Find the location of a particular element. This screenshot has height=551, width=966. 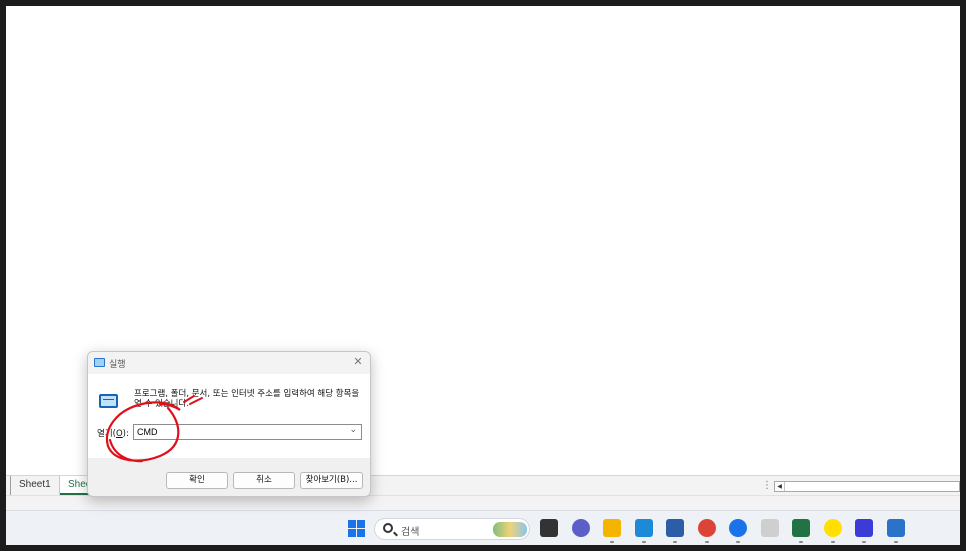

open-combobox: CMD ⌄ is located at coordinates (247, 432).